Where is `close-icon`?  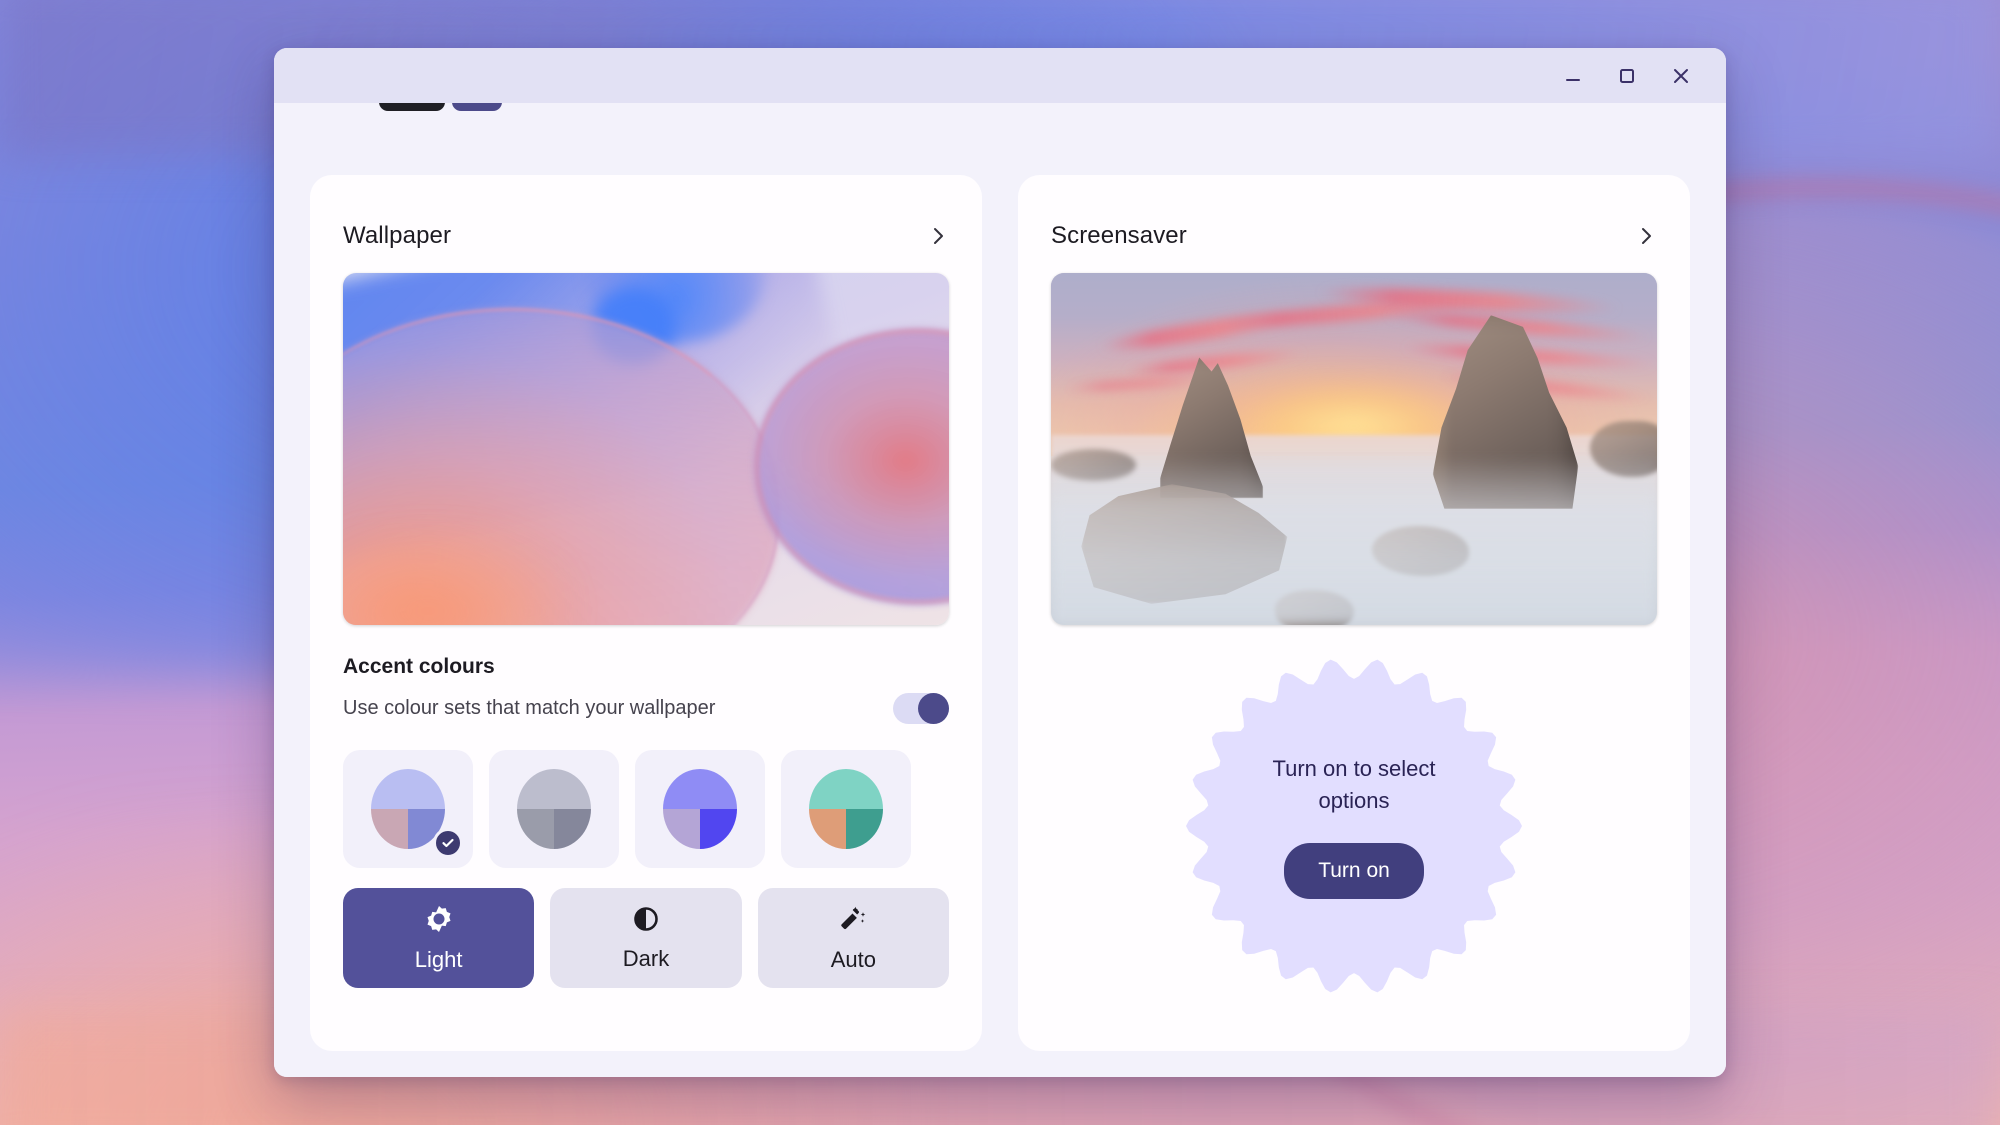 close-icon is located at coordinates (1681, 76).